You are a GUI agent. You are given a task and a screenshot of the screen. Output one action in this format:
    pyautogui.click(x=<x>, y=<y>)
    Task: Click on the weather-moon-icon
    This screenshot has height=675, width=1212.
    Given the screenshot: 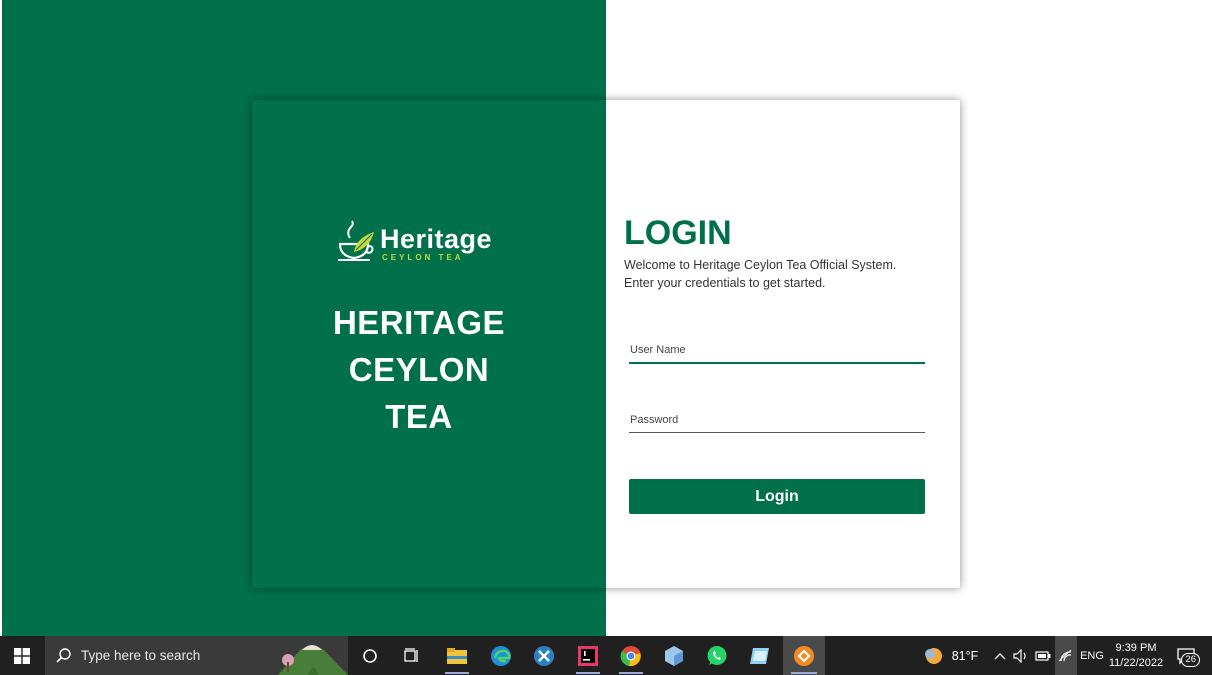 What is the action you would take?
    pyautogui.click(x=933, y=655)
    